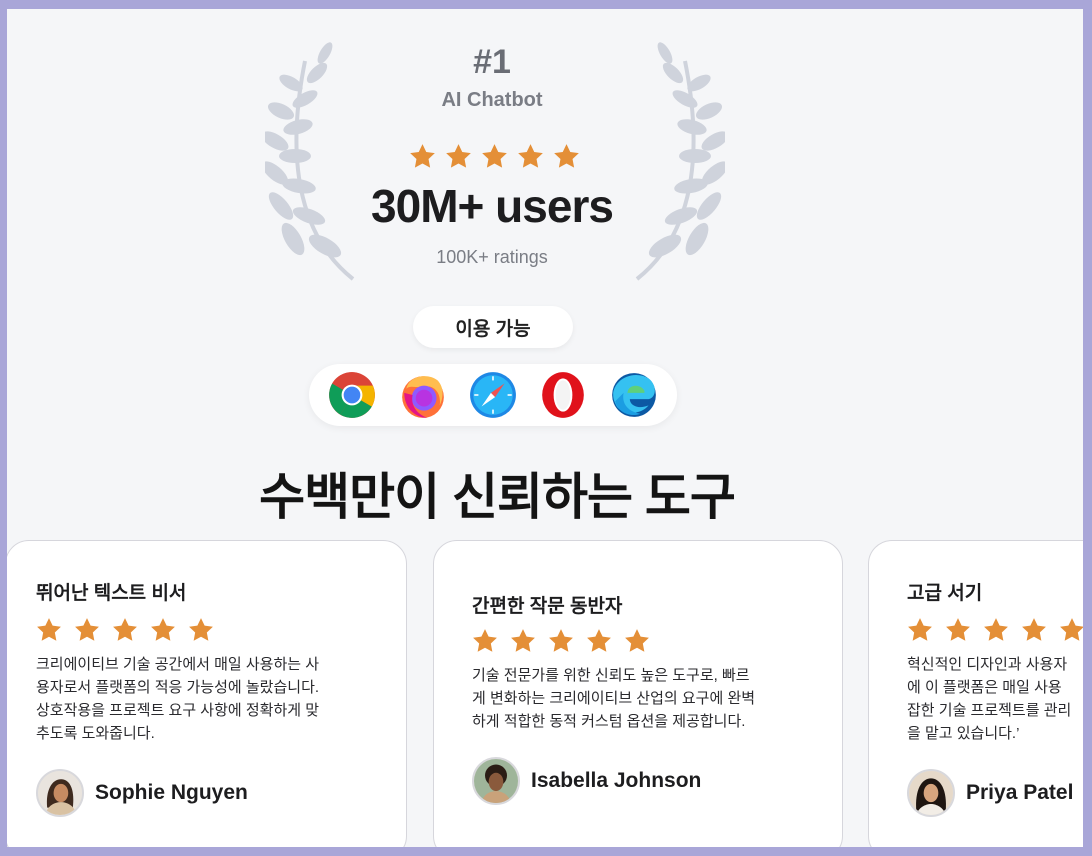 Image resolution: width=1092 pixels, height=856 pixels. What do you see at coordinates (352, 395) in the screenshot?
I see `chrome-icon` at bounding box center [352, 395].